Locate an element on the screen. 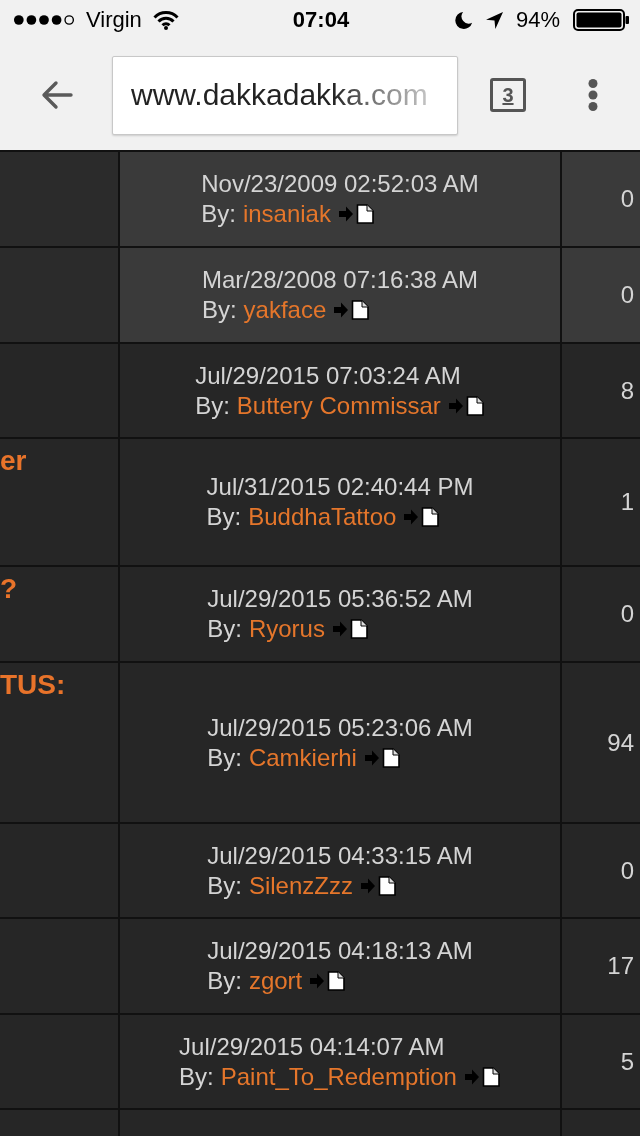 This screenshot has width=640, height=1136. signal-icon is located at coordinates (44, 20).